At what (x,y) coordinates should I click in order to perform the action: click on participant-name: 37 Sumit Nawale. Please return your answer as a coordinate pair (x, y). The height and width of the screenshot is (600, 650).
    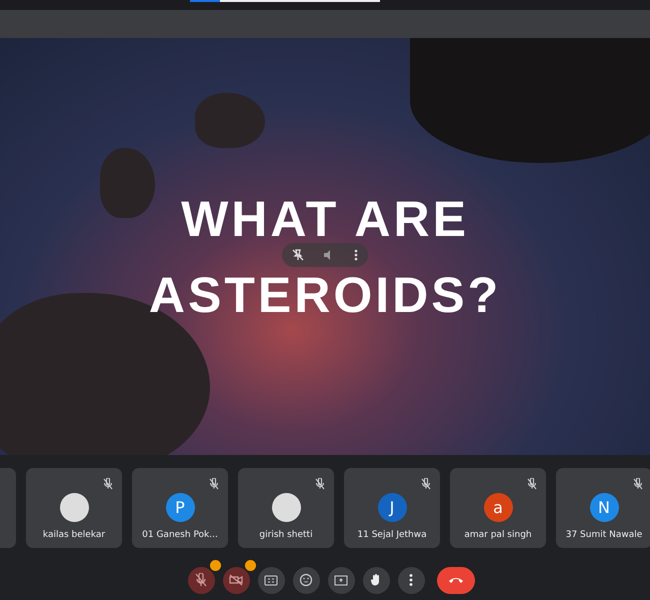
    Looking at the image, I should click on (604, 535).